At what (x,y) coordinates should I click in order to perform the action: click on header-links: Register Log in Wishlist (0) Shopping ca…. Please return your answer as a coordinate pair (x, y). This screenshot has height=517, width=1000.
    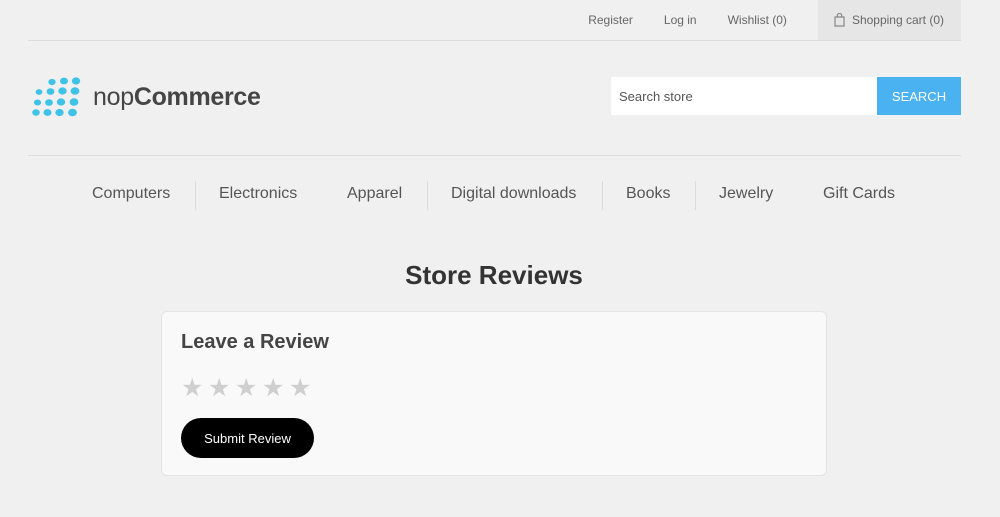
    Looking at the image, I should click on (774, 20).